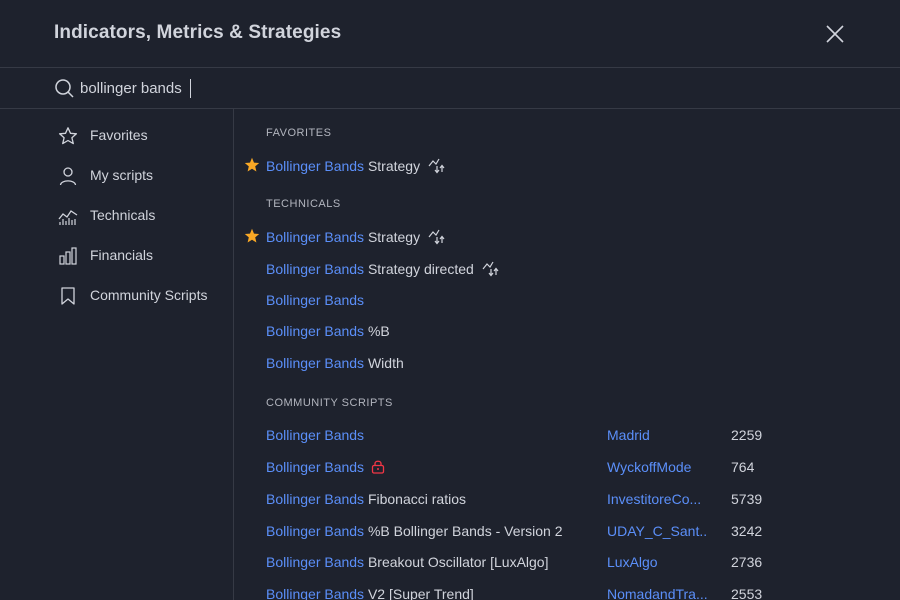  Describe the element at coordinates (382, 268) in the screenshot. I see `result-name: Bollinger Bands Strategy directed` at that location.